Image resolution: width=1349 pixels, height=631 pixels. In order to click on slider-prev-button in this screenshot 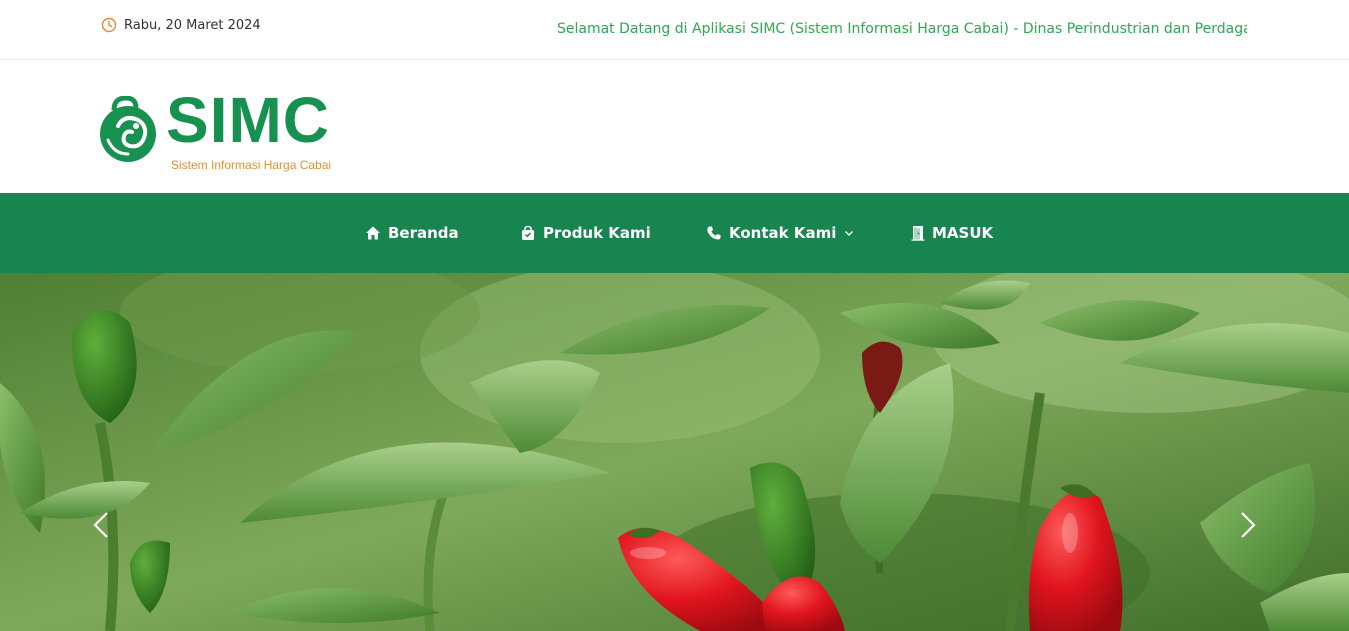, I will do `click(101, 525)`.